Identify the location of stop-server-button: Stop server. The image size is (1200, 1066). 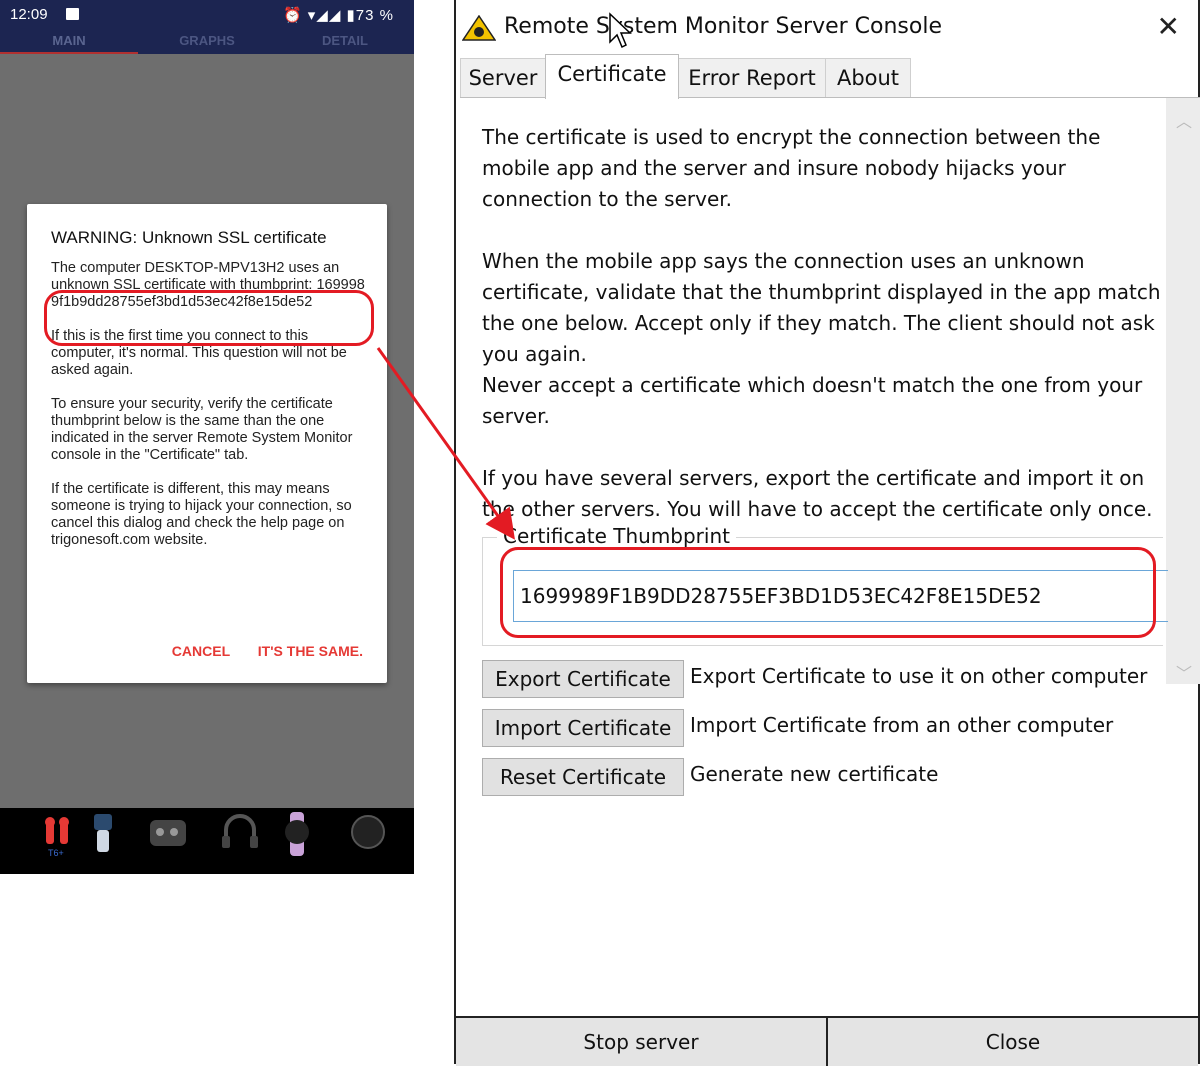
(642, 1042).